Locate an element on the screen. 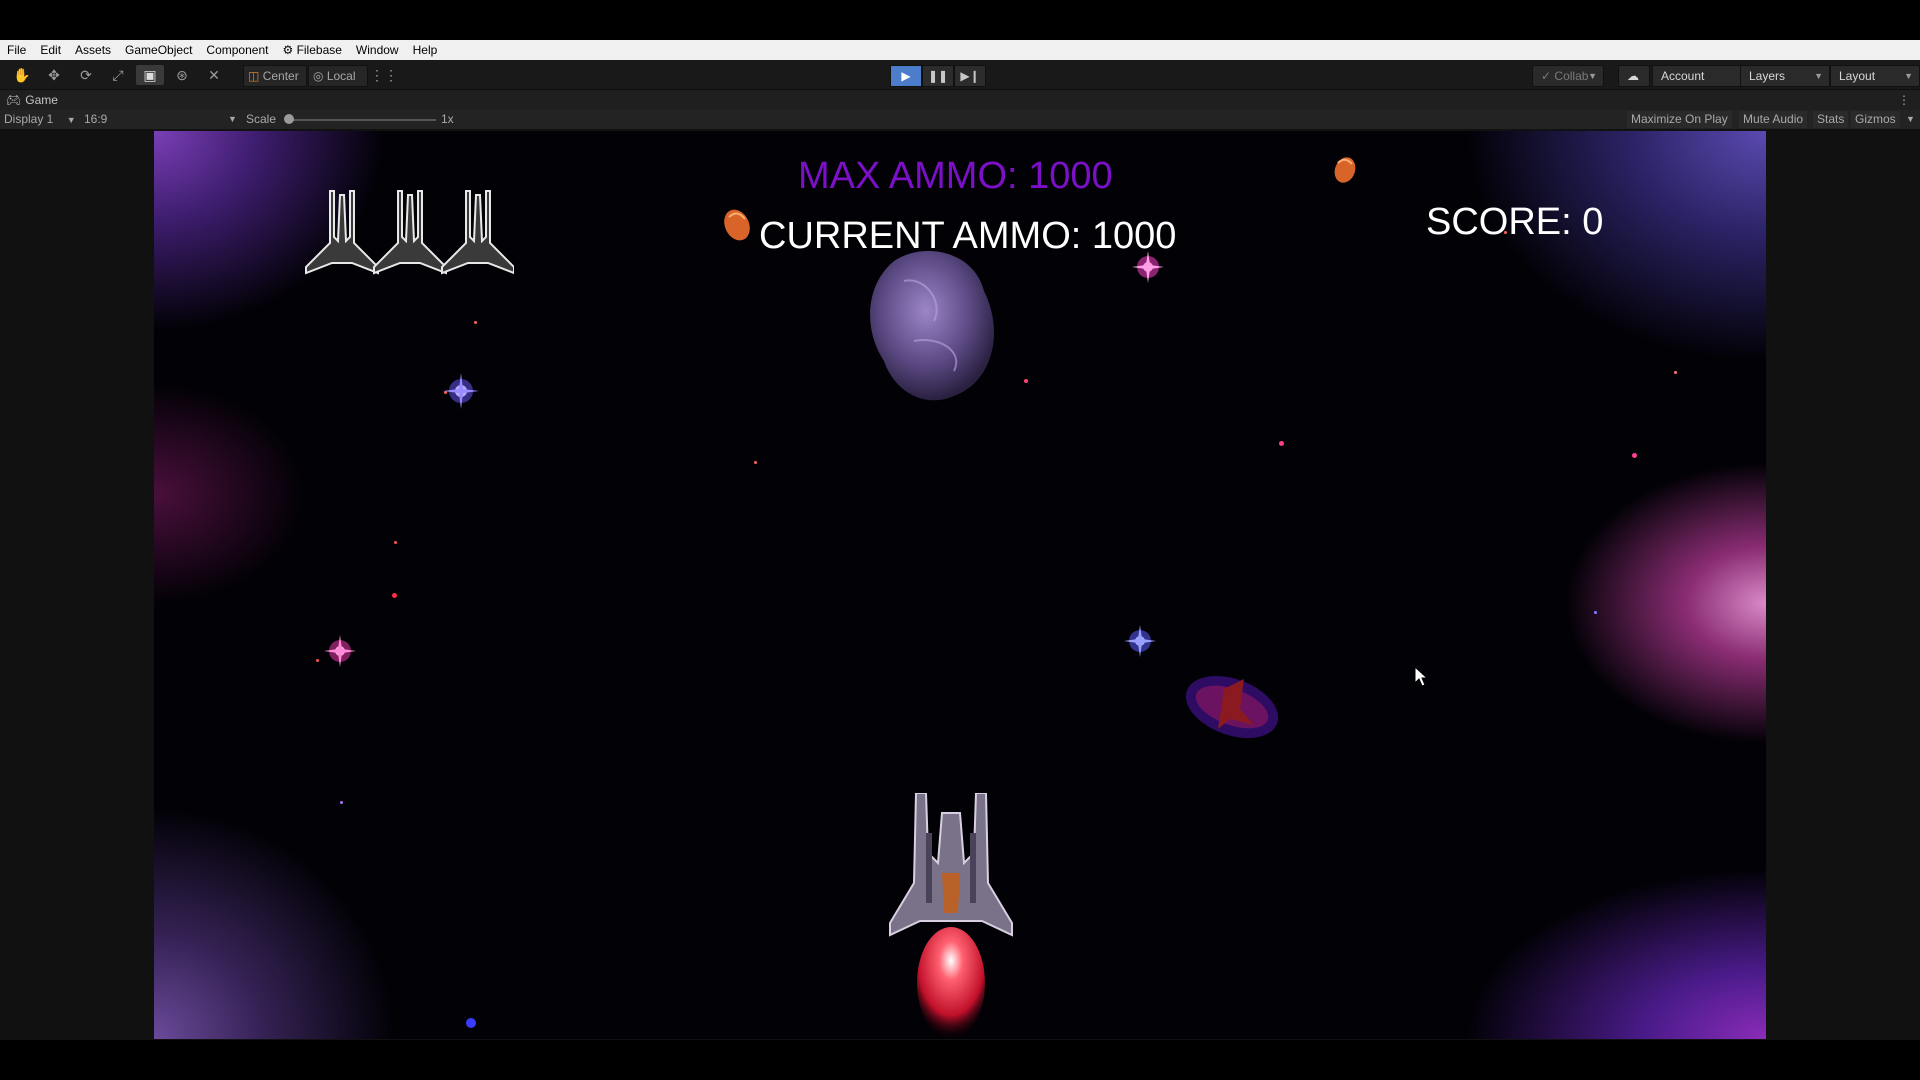 The height and width of the screenshot is (1080, 1920). transform-tool-icon: ⊛ is located at coordinates (182, 75).